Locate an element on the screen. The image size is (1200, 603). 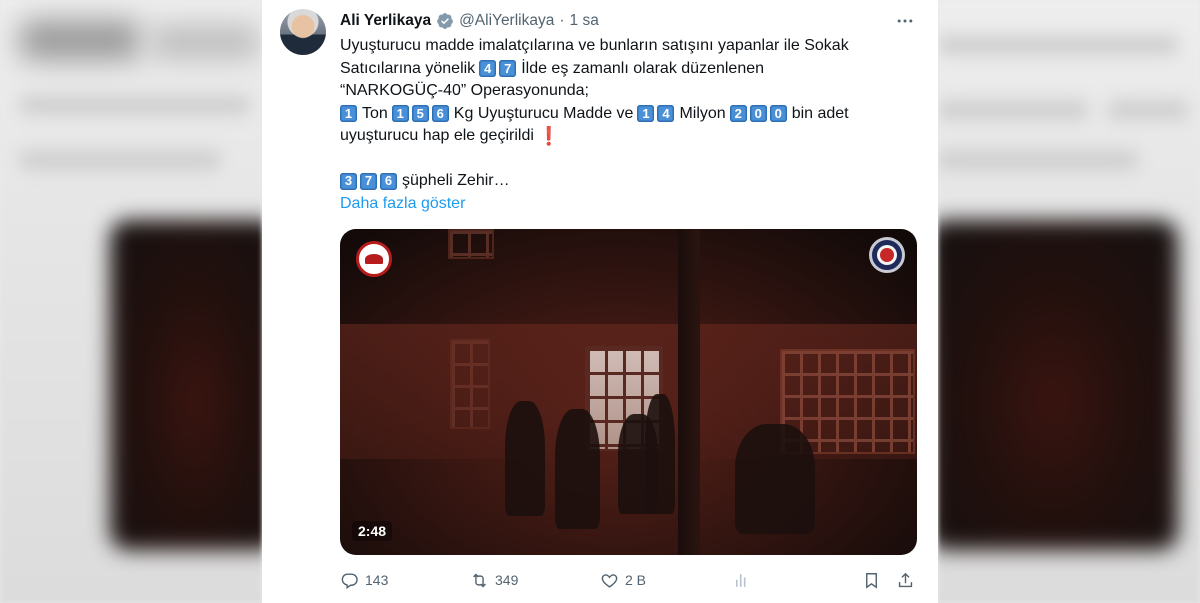
text-segment: Ton is located at coordinates (375, 113).